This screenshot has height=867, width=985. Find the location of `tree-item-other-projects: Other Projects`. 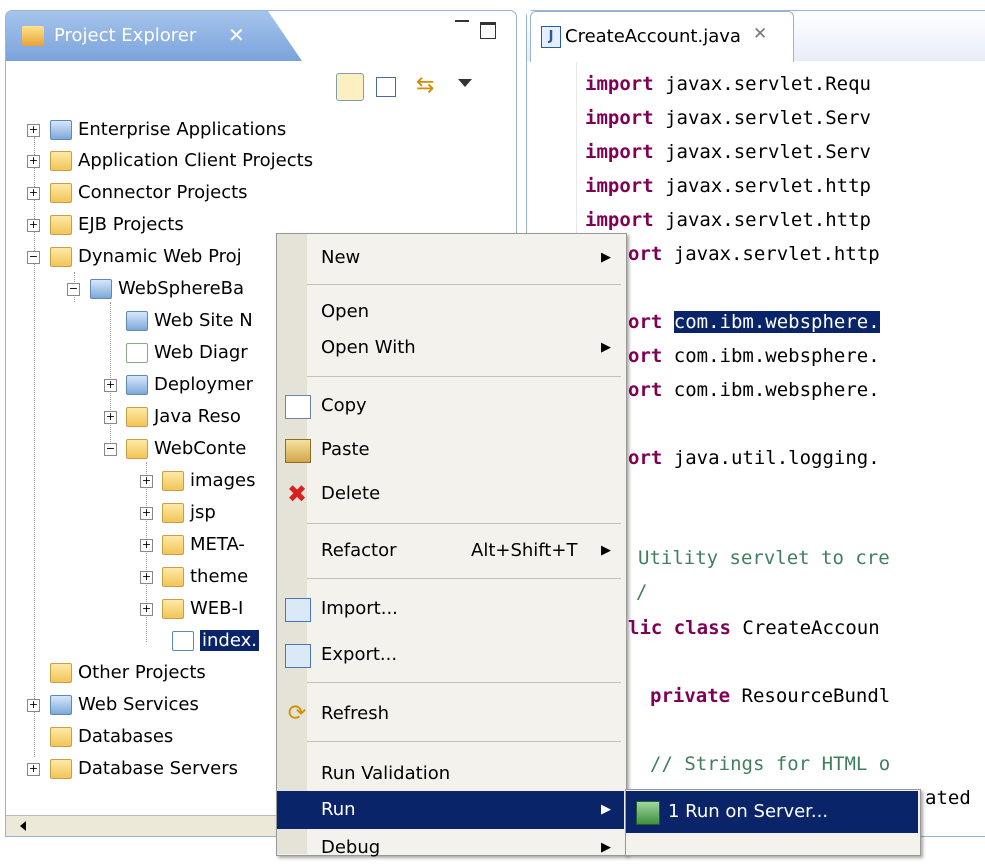

tree-item-other-projects: Other Projects is located at coordinates (128, 673).